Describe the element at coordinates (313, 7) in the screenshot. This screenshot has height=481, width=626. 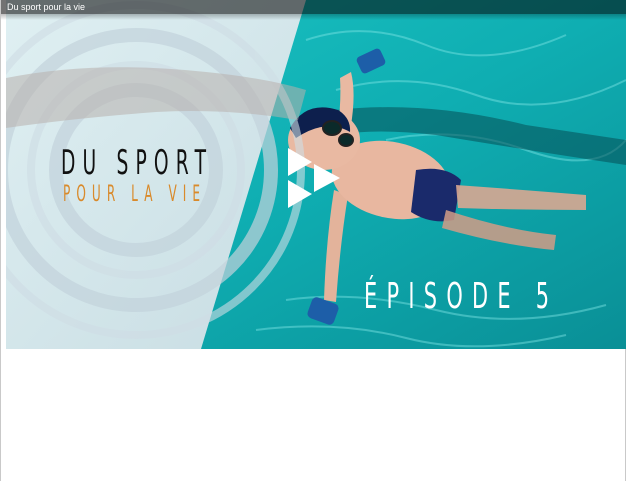
I see `window-title-bar: Du sport pour la vie` at that location.